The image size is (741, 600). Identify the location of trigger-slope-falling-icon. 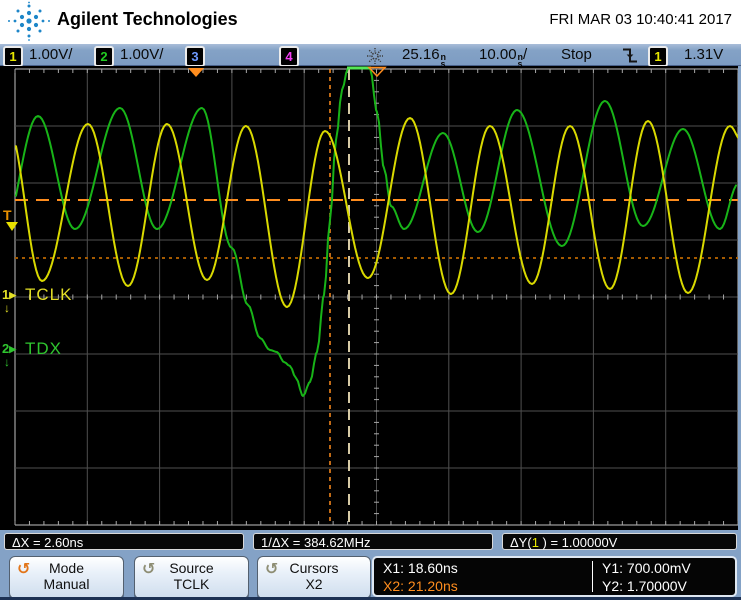
(630, 55).